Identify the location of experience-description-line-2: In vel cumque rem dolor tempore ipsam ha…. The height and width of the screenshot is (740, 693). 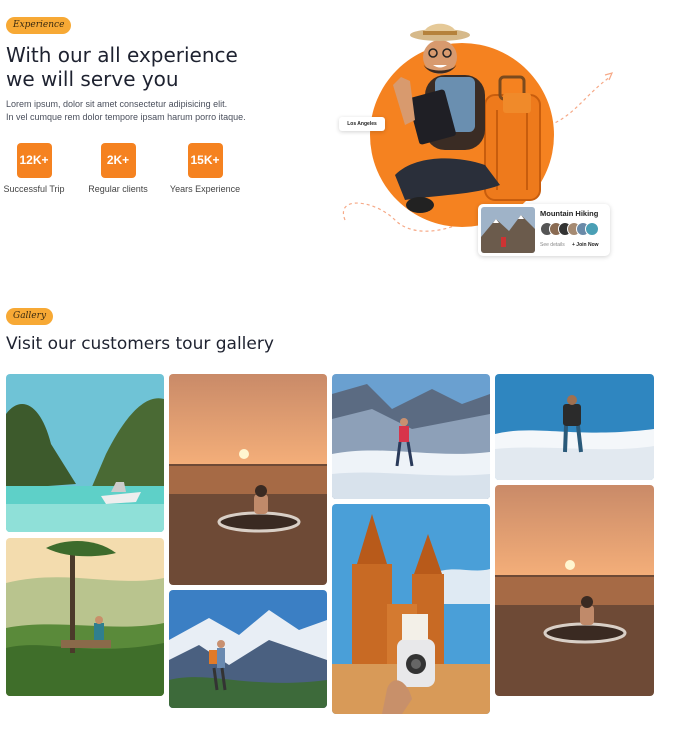
(126, 116).